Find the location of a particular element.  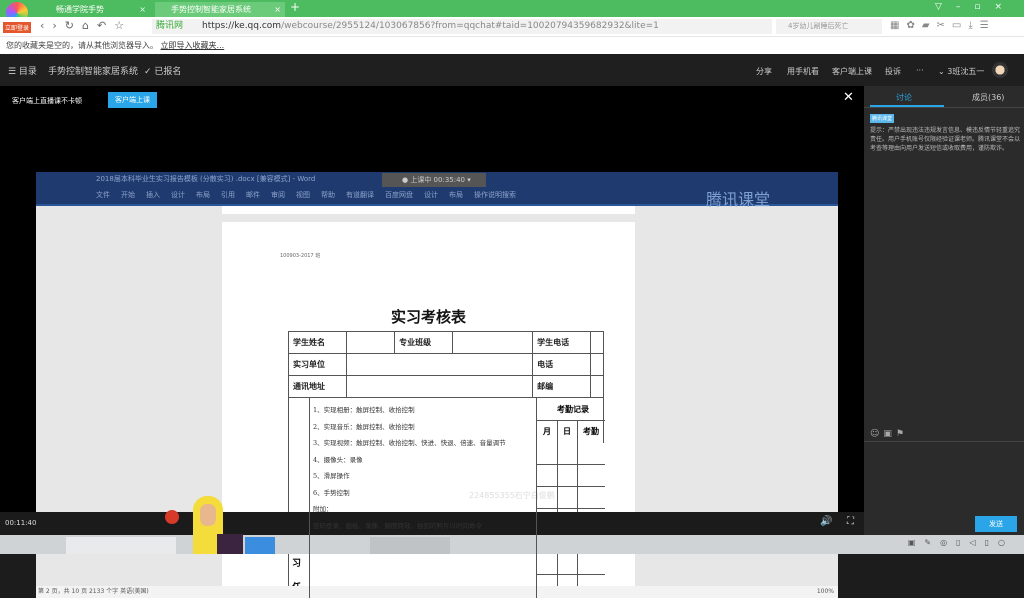

task-item: 4、摄像头：录像 is located at coordinates (338, 459).